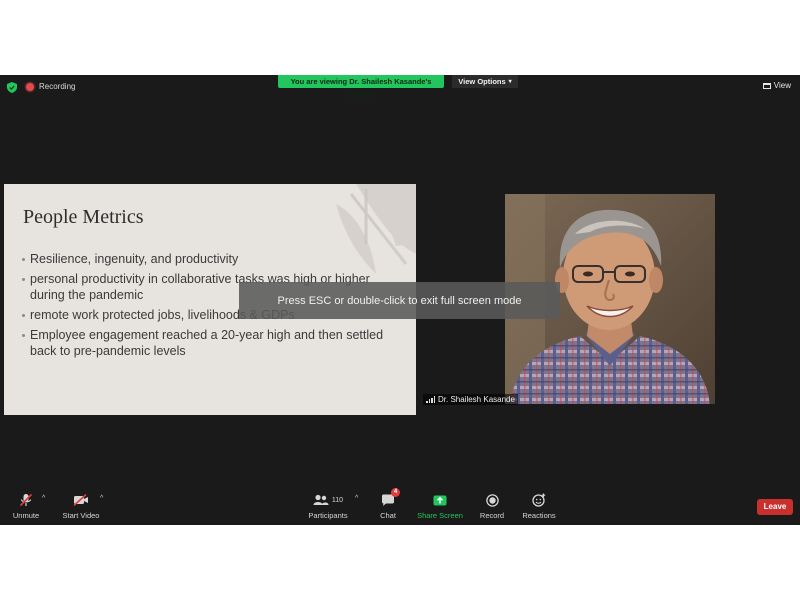 The height and width of the screenshot is (600, 800). Describe the element at coordinates (492, 515) in the screenshot. I see `record-label: Record` at that location.